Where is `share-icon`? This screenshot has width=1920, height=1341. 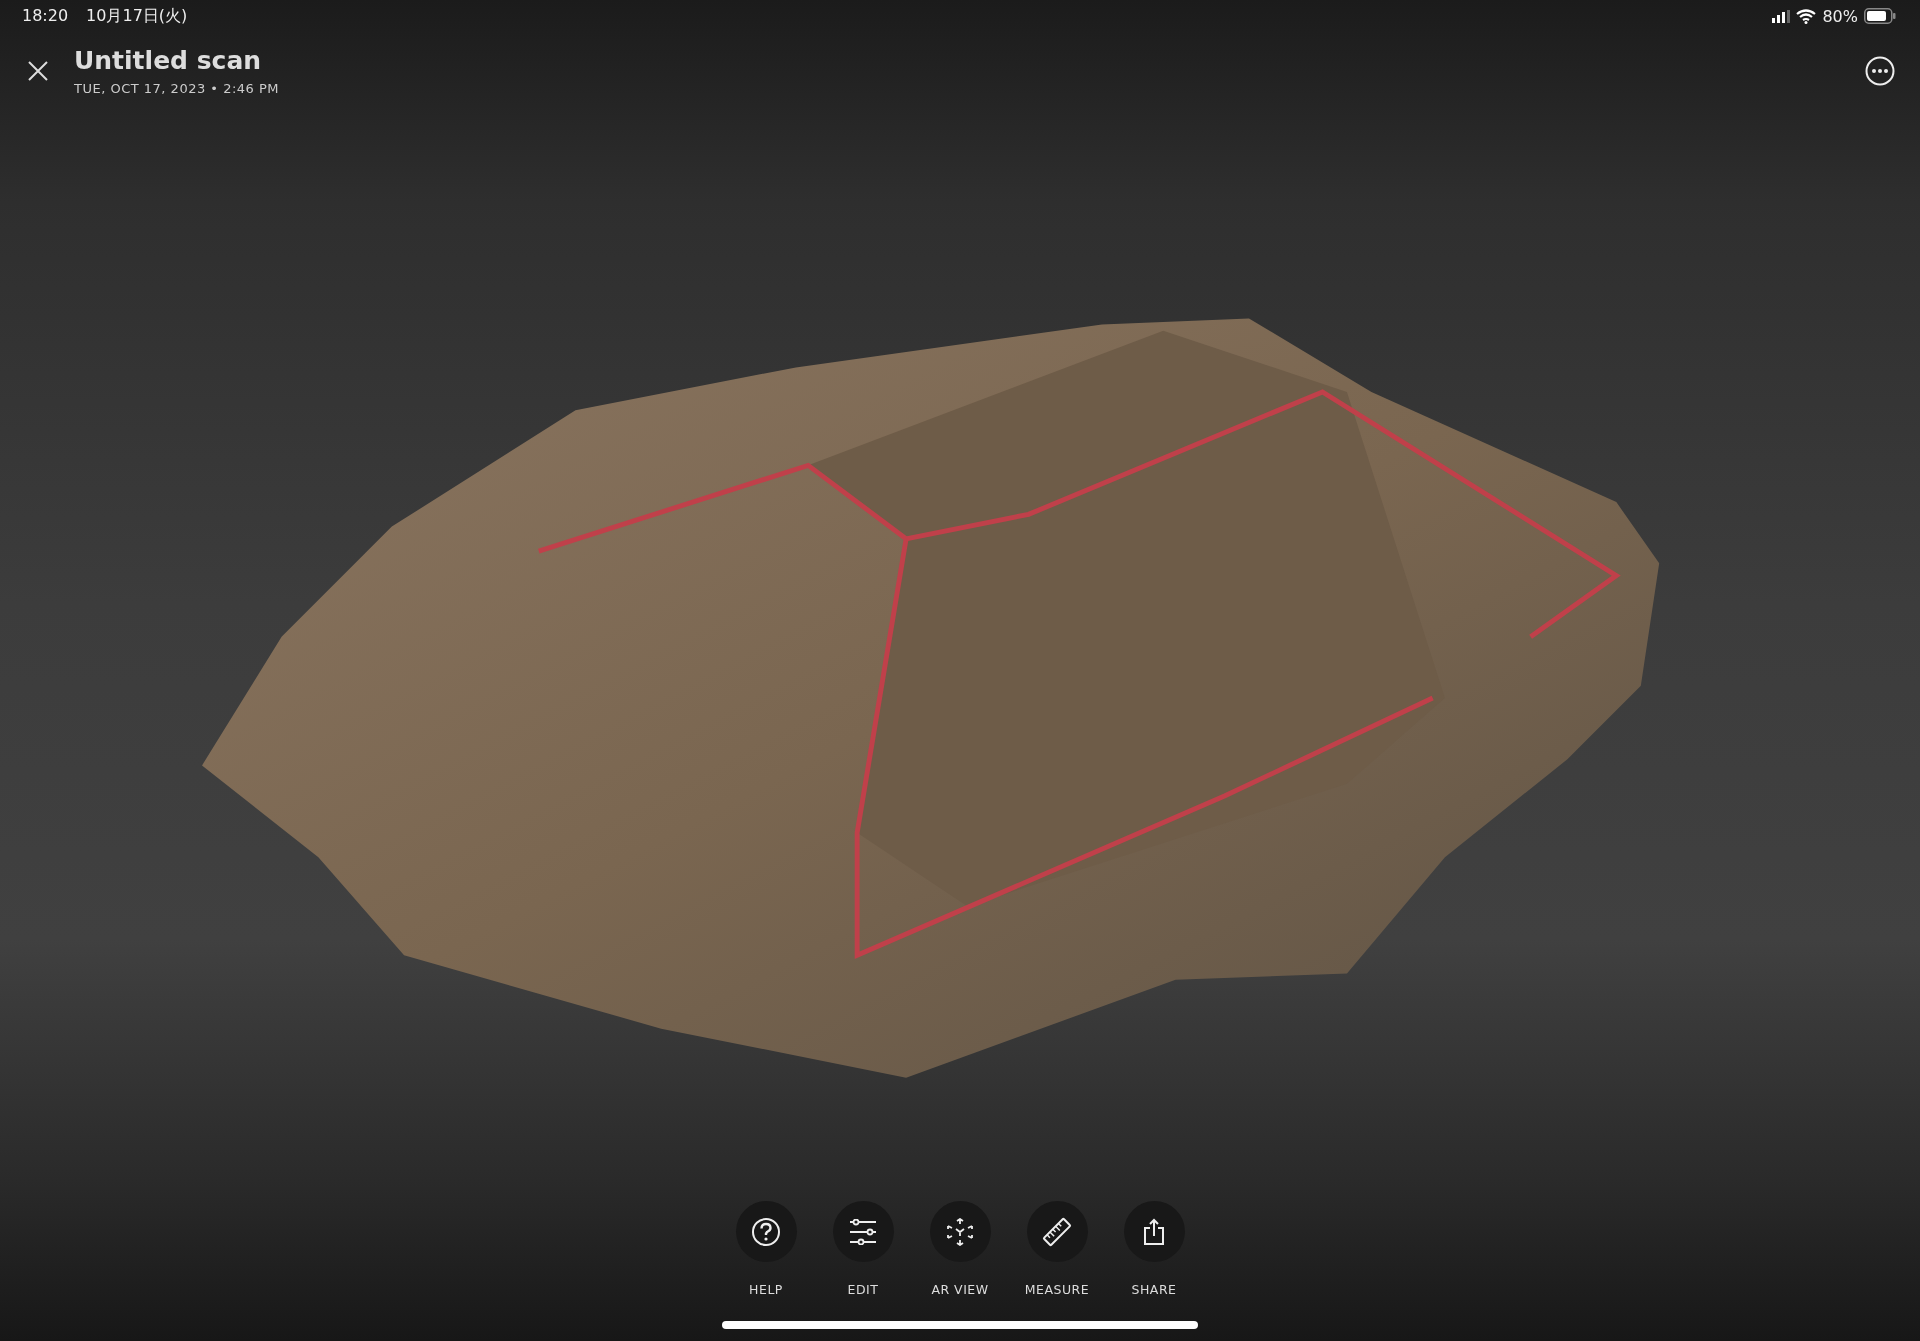
share-icon is located at coordinates (1154, 1231).